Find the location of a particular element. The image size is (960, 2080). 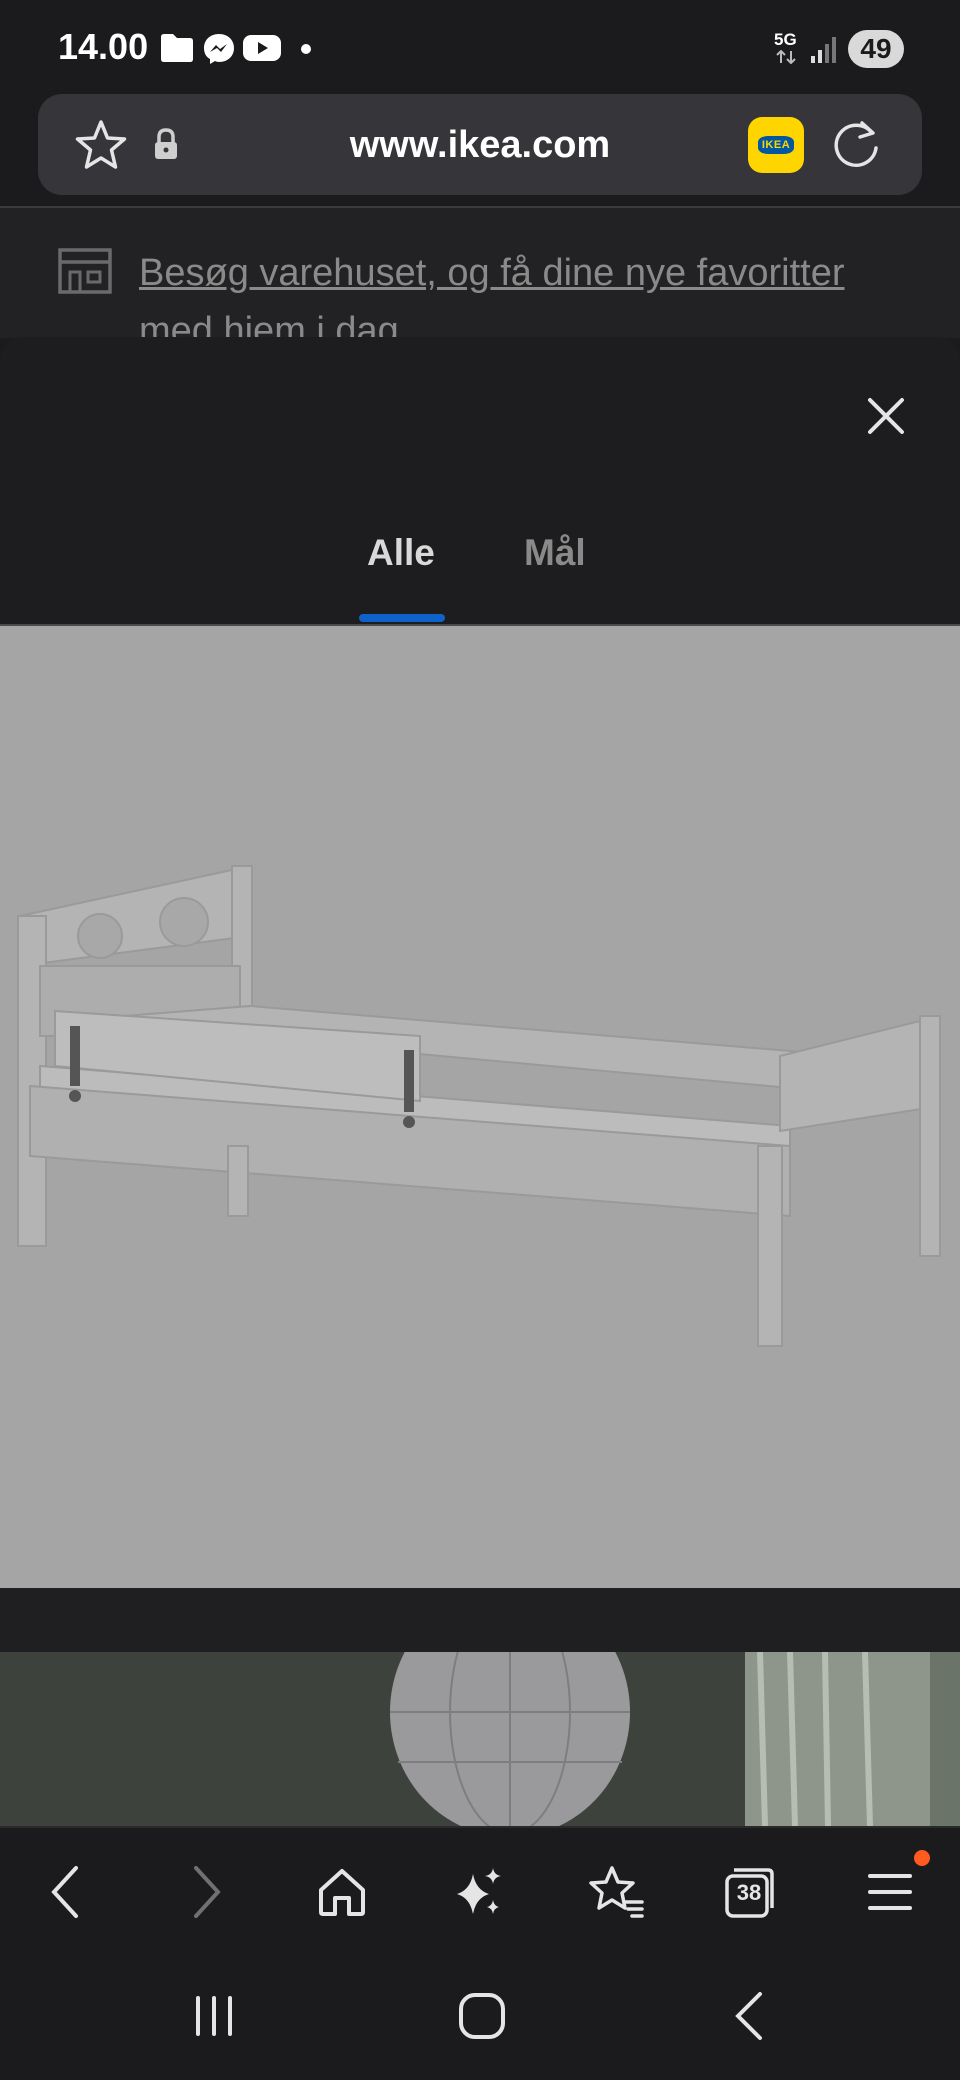

dot-icon is located at coordinates (306, 49).